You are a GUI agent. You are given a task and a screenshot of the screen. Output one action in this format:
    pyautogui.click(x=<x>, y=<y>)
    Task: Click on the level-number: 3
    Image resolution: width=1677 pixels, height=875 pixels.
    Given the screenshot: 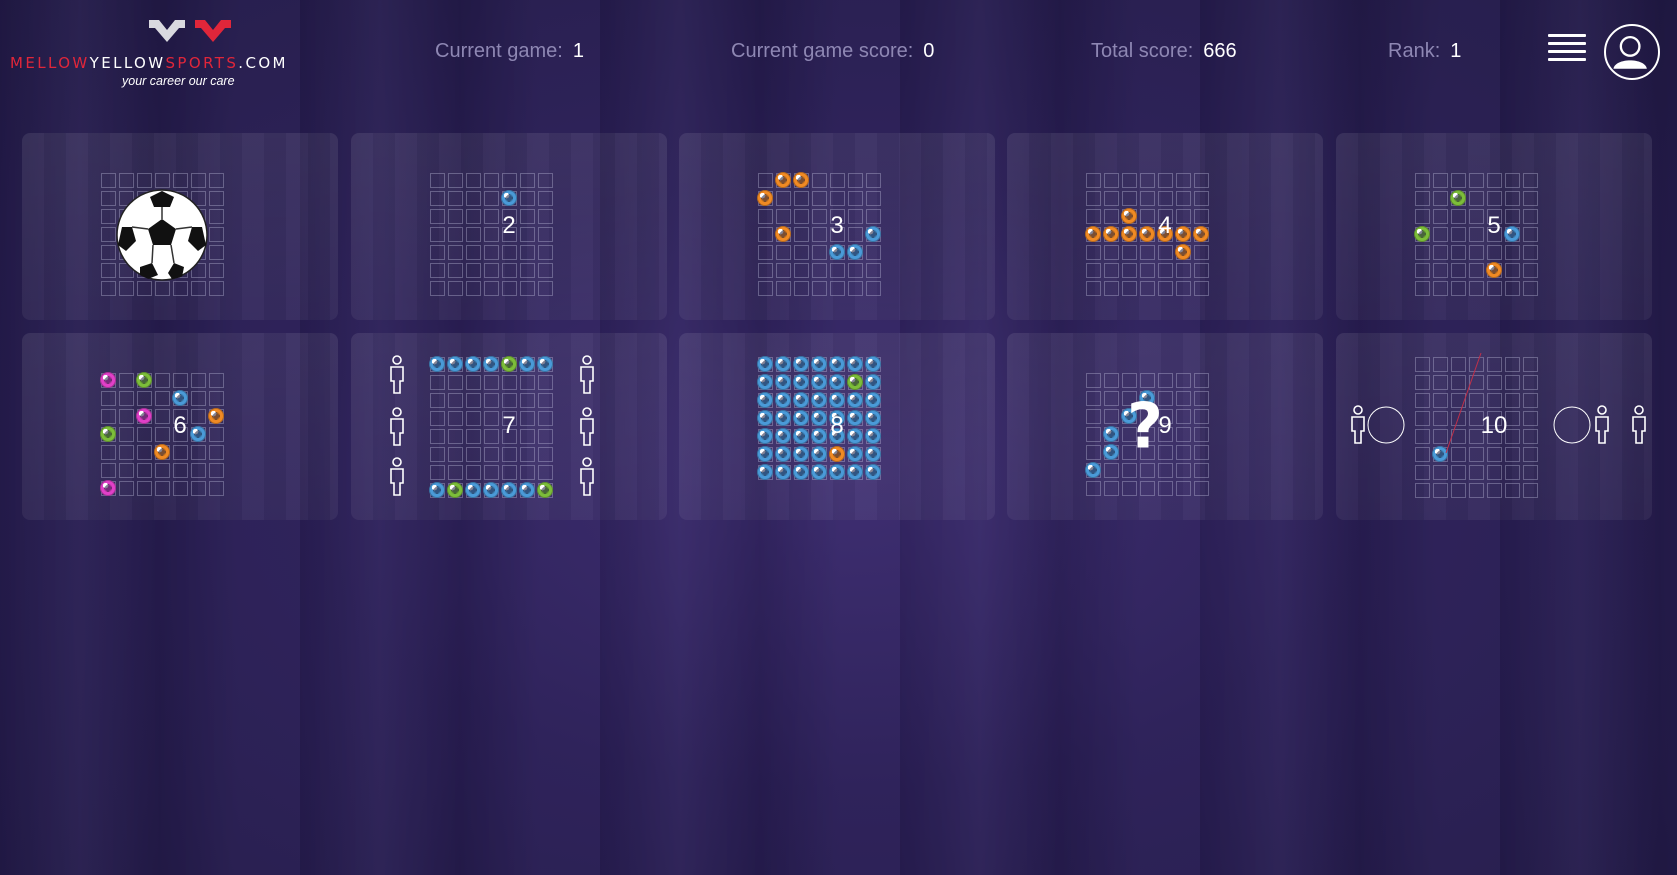 What is the action you would take?
    pyautogui.click(x=837, y=225)
    